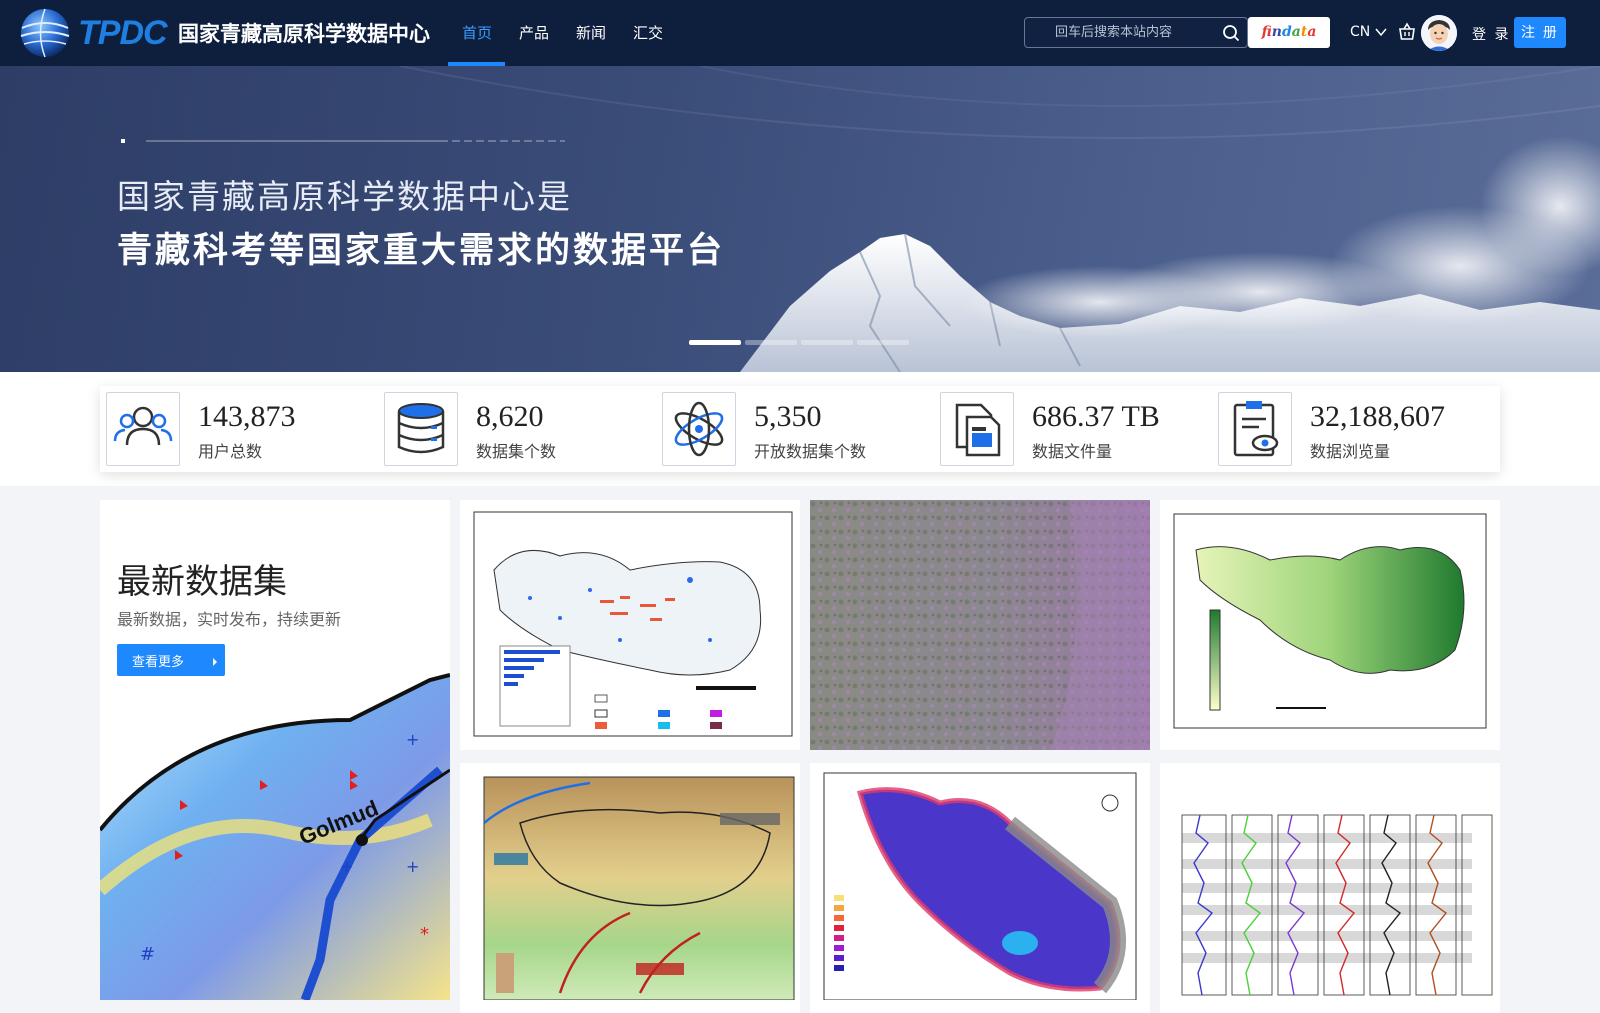 Image resolution: width=1600 pixels, height=1013 pixels. Describe the element at coordinates (633, 624) in the screenshot. I see `lakes-map-image` at that location.